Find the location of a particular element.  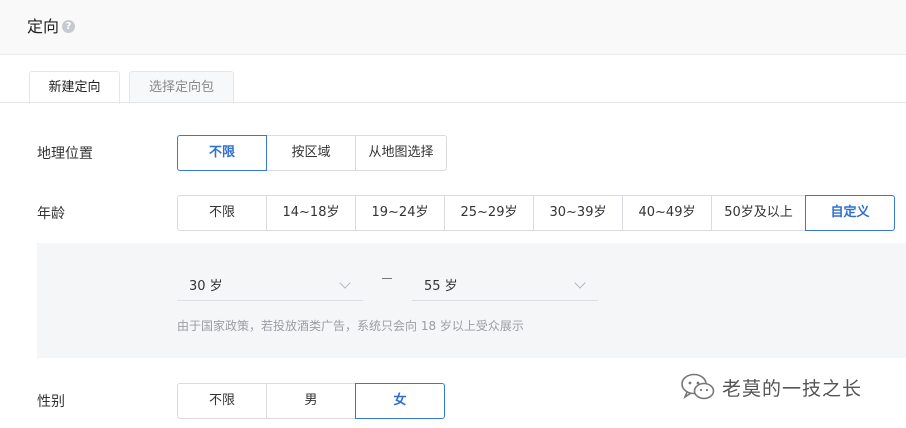

age-policy-notice: 由于国家政策，若投放酒类广告，系统只会向 18 岁以上受众展示 is located at coordinates (350, 326).